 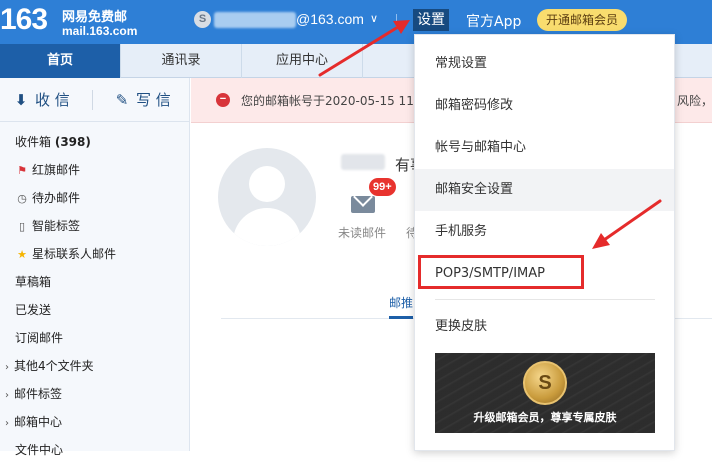 What do you see at coordinates (329, 101) in the screenshot?
I see `alert-text: 您的邮箱帐号于2020-05-15 11:` at bounding box center [329, 101].